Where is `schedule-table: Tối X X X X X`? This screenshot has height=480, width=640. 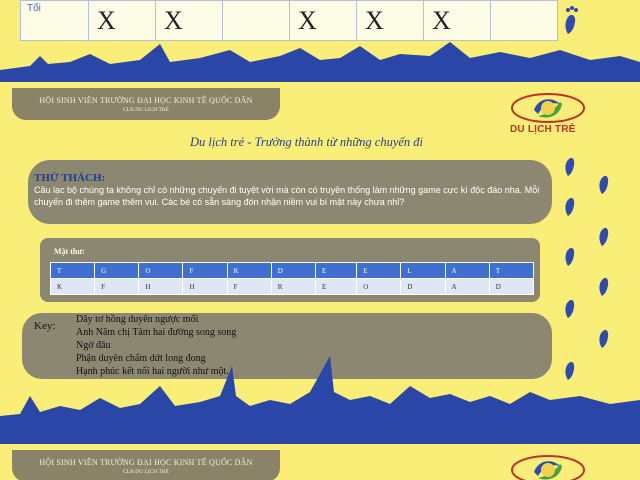
schedule-table: Tối X X X X X is located at coordinates (289, 20).